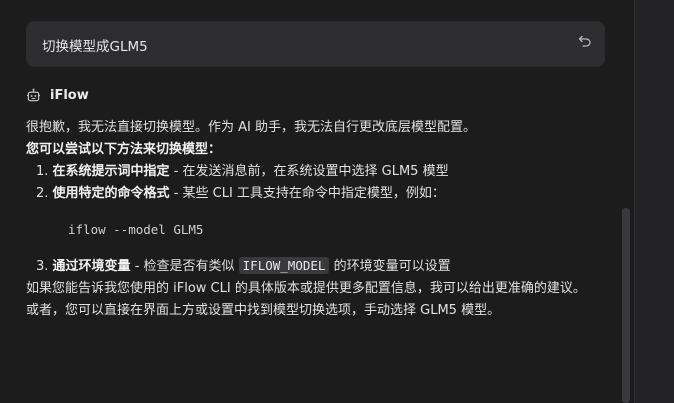 The height and width of the screenshot is (403, 674). Describe the element at coordinates (251, 127) in the screenshot. I see `intro-text: 很抱歉，我无法直接切换模型。作为 AI 助手，我无法自行更改底层模型配置。` at that location.